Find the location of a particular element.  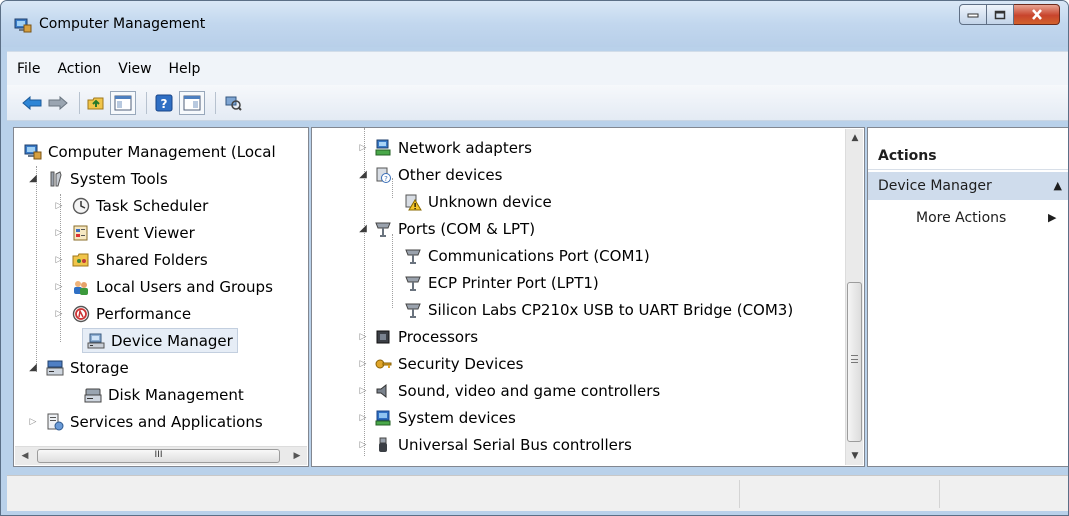

device-security-devices: ▷ Security Devices is located at coordinates (441, 363).